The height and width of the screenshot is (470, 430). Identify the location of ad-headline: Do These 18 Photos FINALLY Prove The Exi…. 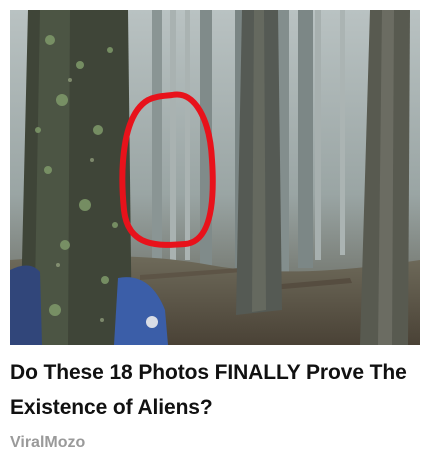
(216, 390).